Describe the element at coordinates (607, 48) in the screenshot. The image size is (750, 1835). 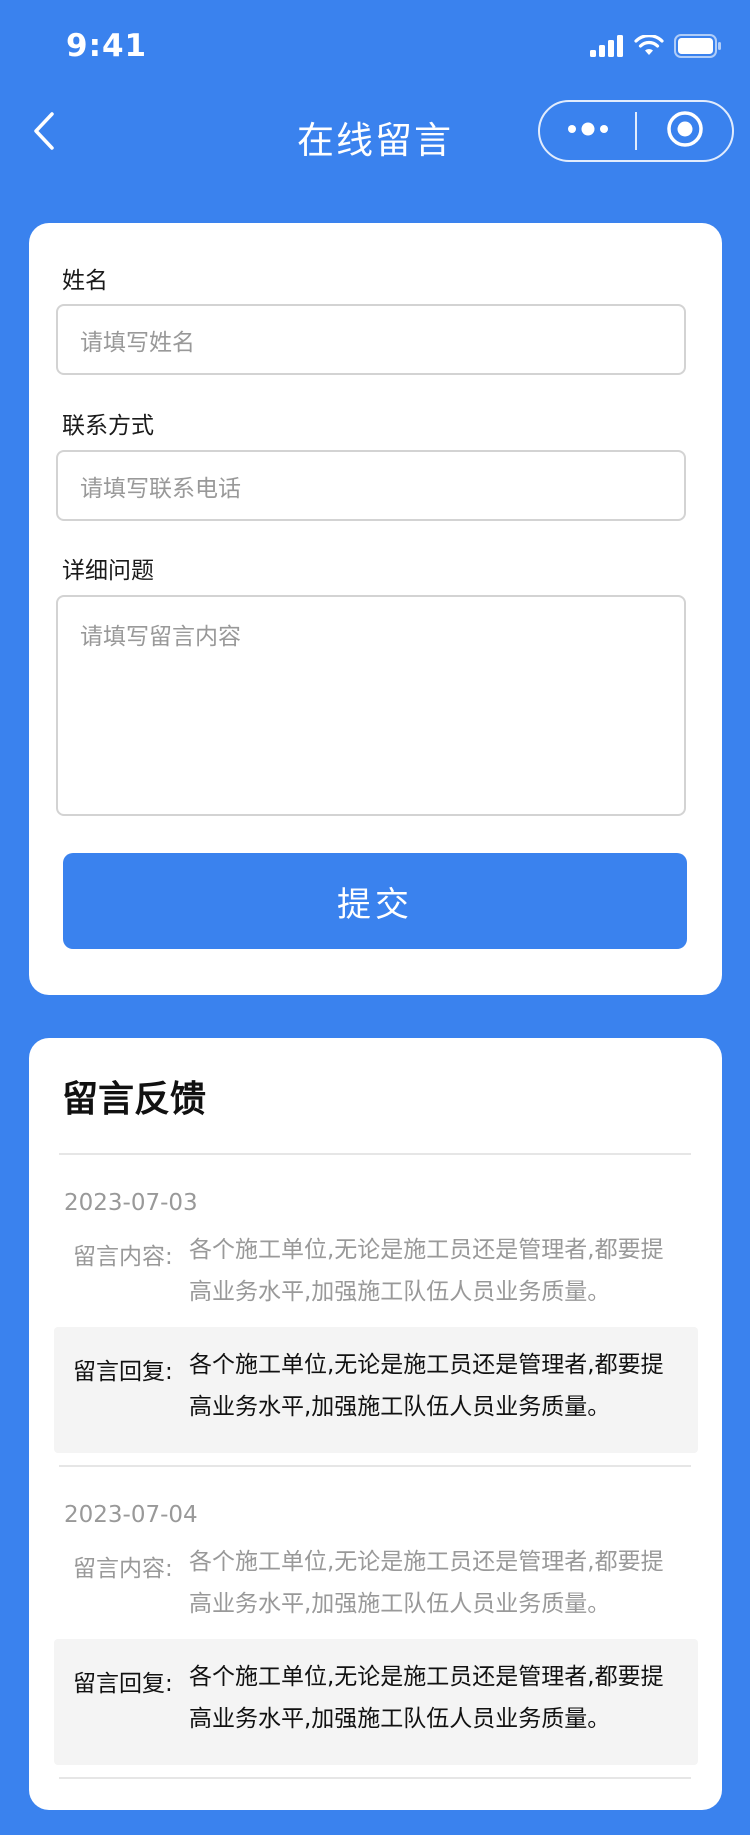
I see `signal-icon` at that location.